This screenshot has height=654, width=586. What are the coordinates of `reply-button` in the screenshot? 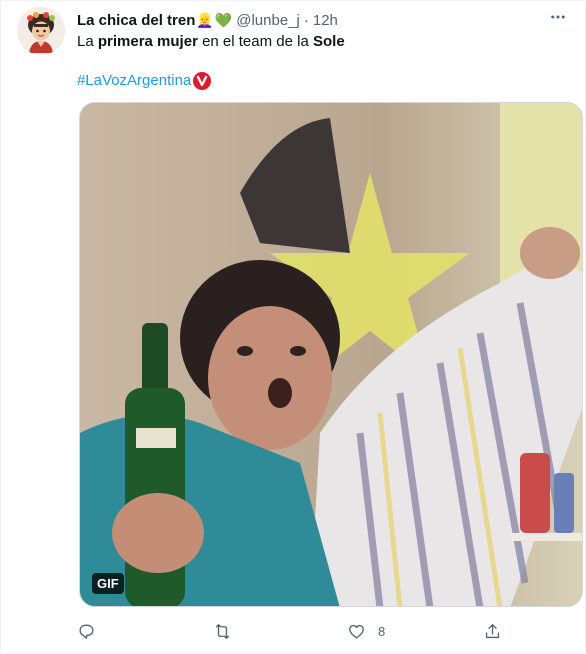 It's located at (86, 631).